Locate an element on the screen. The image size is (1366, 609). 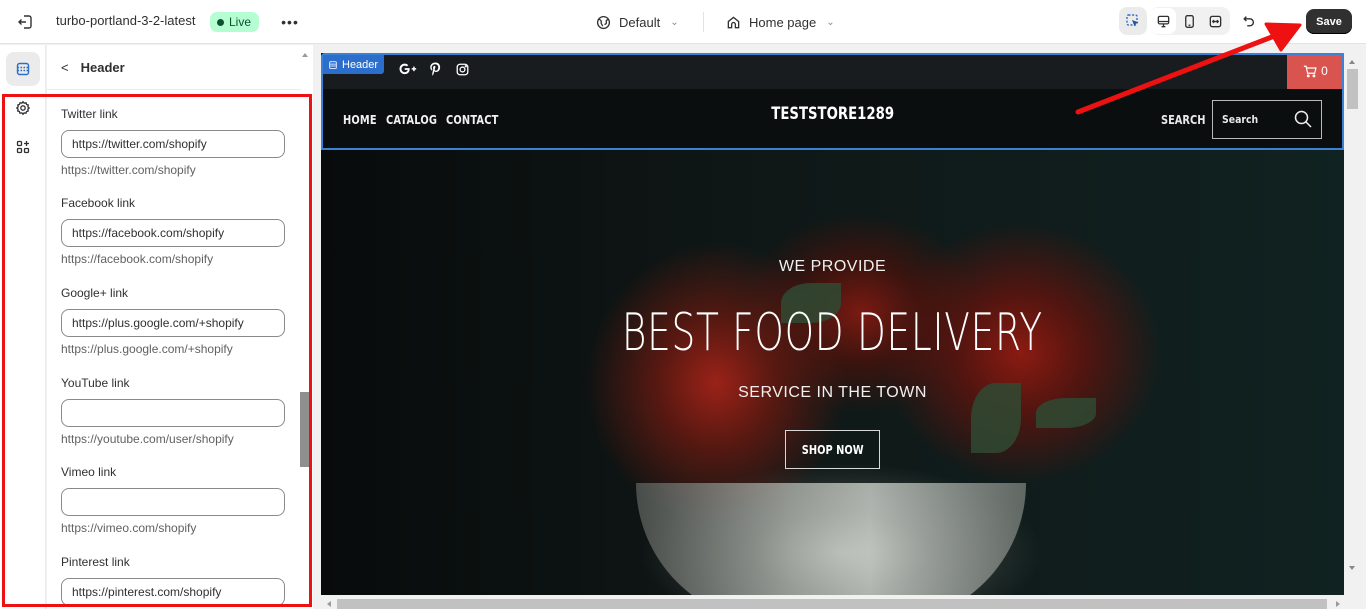
hero-subtitle: SERVICE IN THE TOWN is located at coordinates (832, 392).